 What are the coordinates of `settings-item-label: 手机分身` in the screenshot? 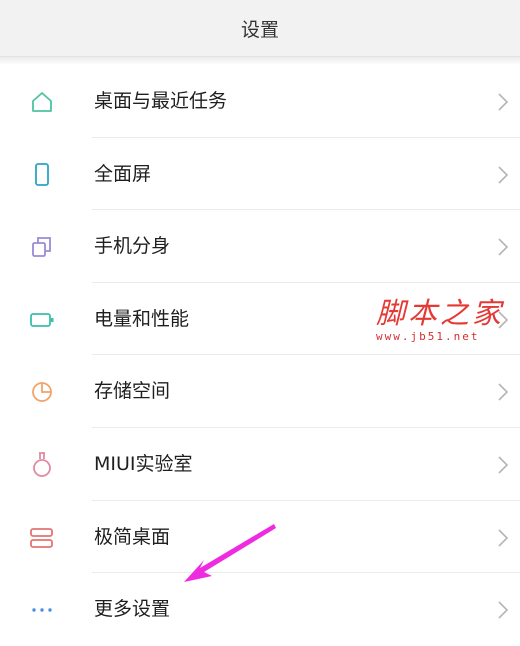 It's located at (132, 246).